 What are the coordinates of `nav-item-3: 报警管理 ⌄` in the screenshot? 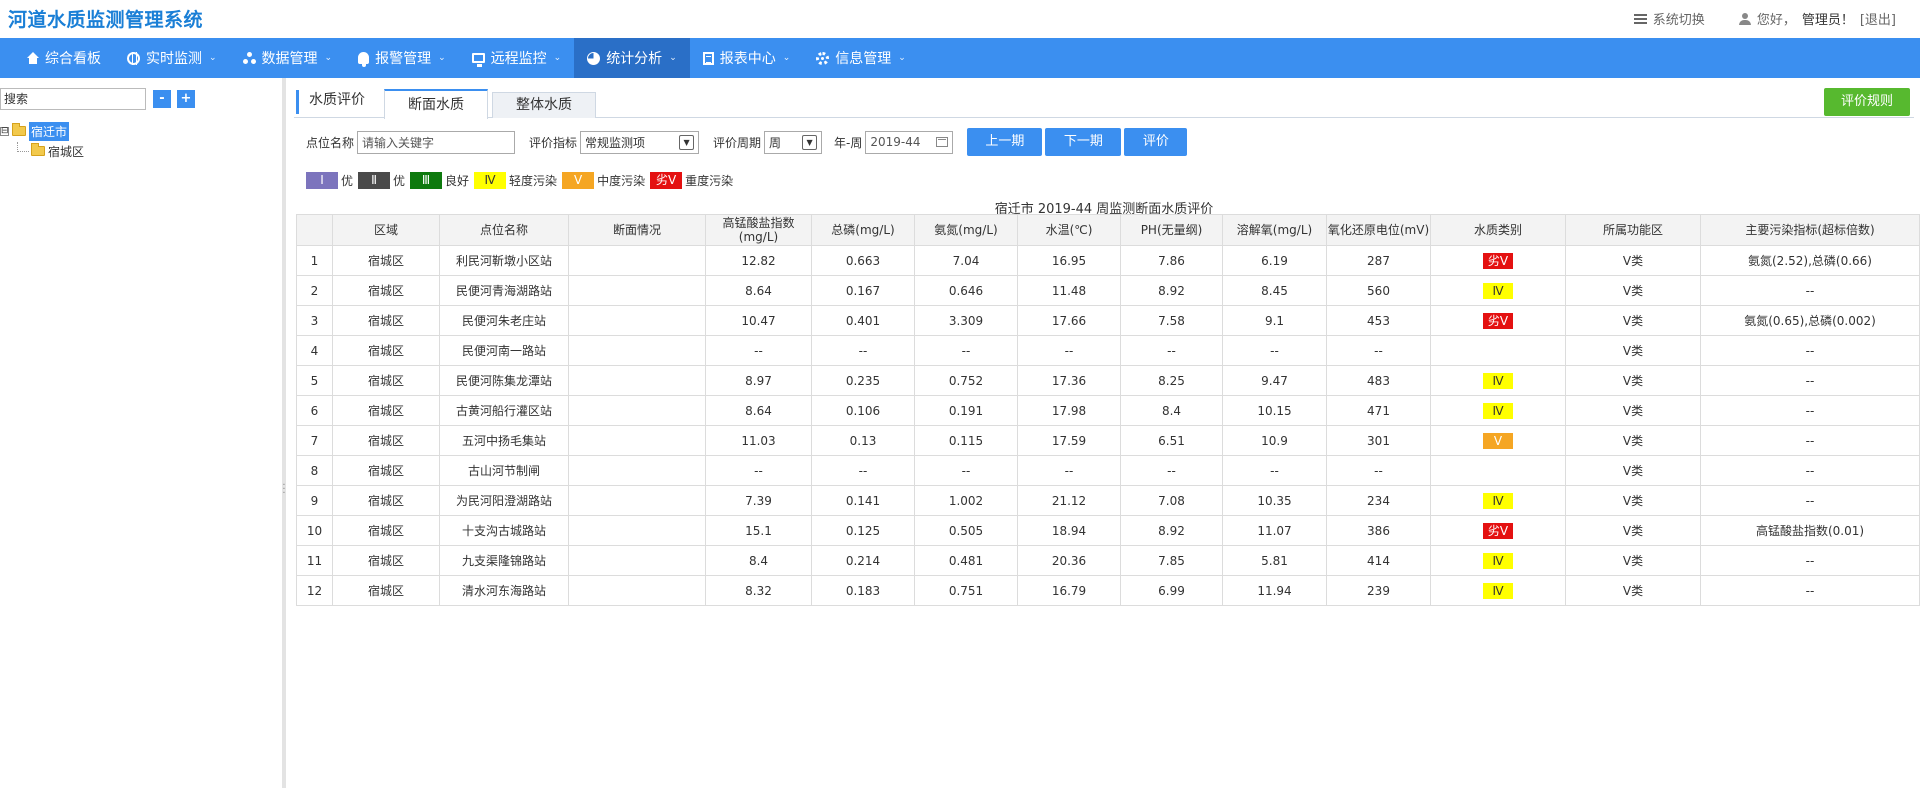 It's located at (402, 58).